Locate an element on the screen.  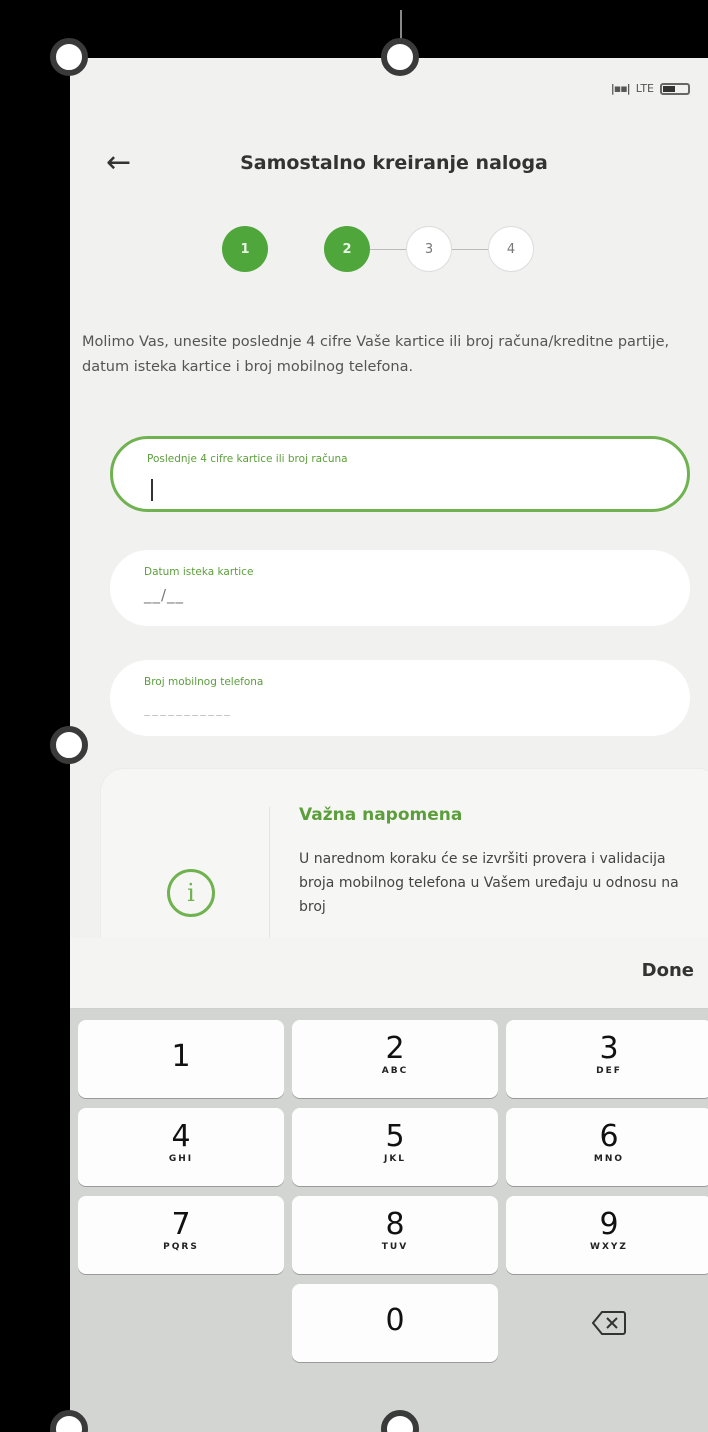
step-1: 1 is located at coordinates (245, 249).